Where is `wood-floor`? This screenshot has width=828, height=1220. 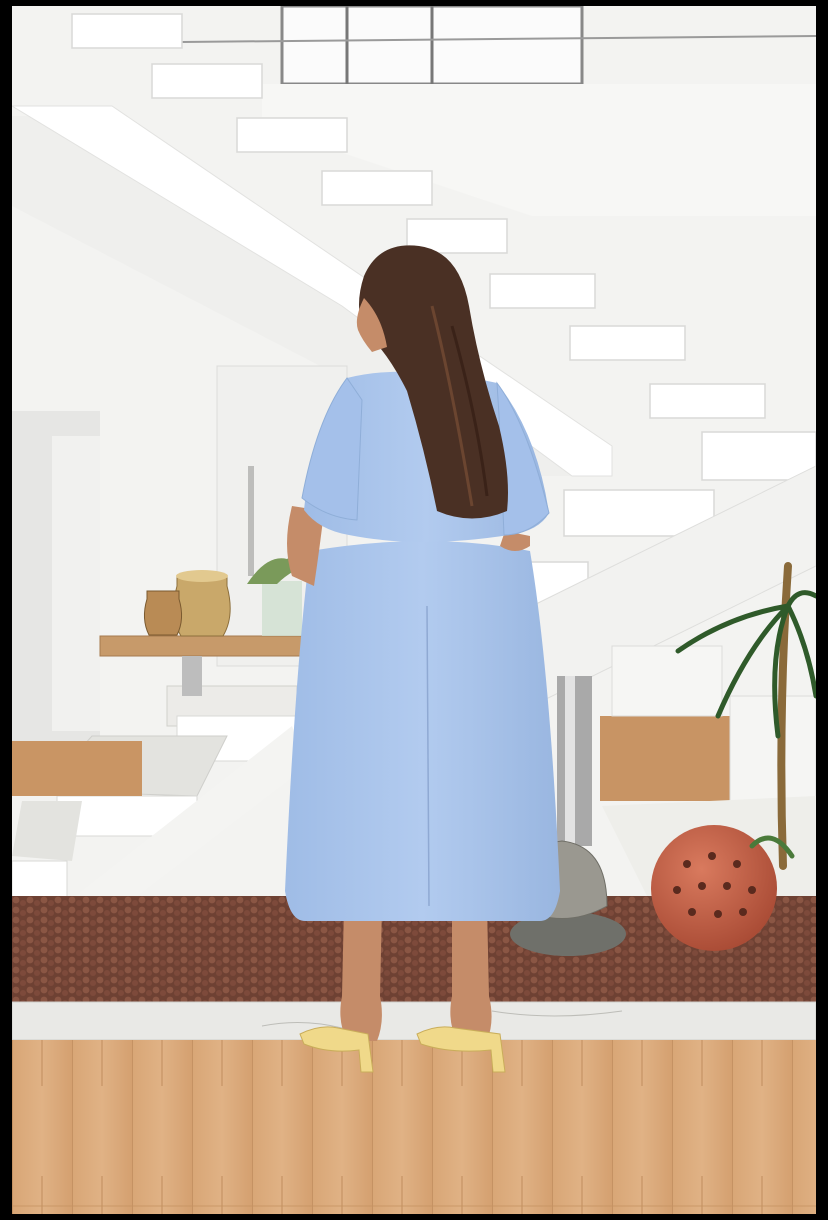
wood-floor is located at coordinates (414, 1127).